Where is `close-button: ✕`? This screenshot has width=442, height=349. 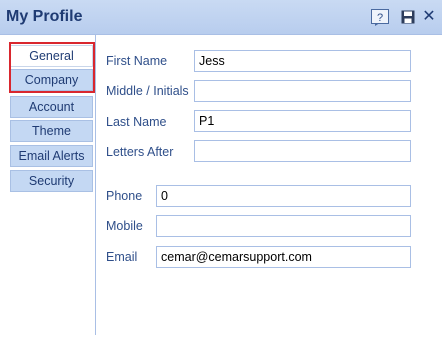 close-button: ✕ is located at coordinates (429, 17).